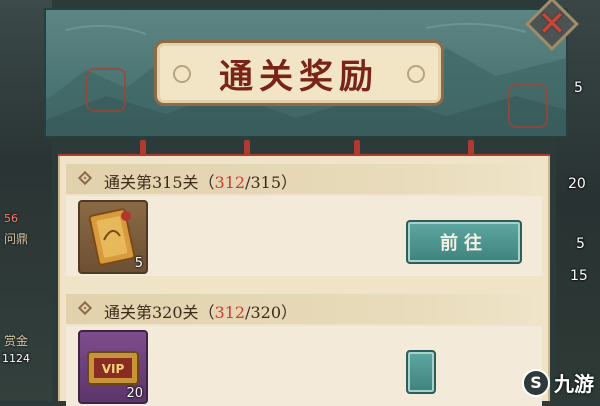  I want to click on go-button: 前往, so click(464, 242).